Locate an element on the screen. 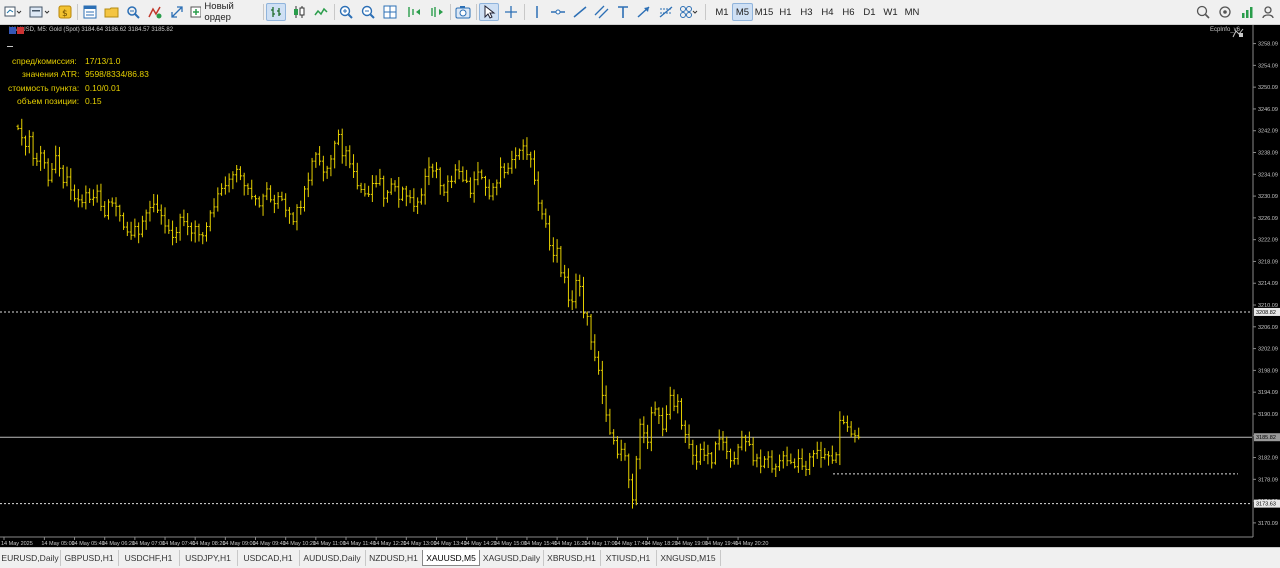  timeframe-h1: H1 is located at coordinates (785, 12).